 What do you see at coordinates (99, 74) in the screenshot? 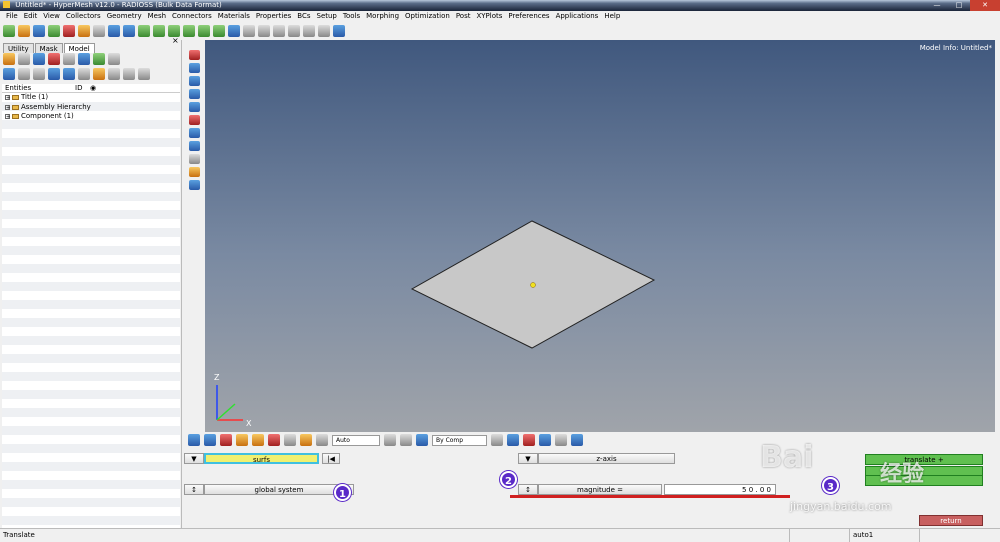
I see `highlight-icon` at bounding box center [99, 74].